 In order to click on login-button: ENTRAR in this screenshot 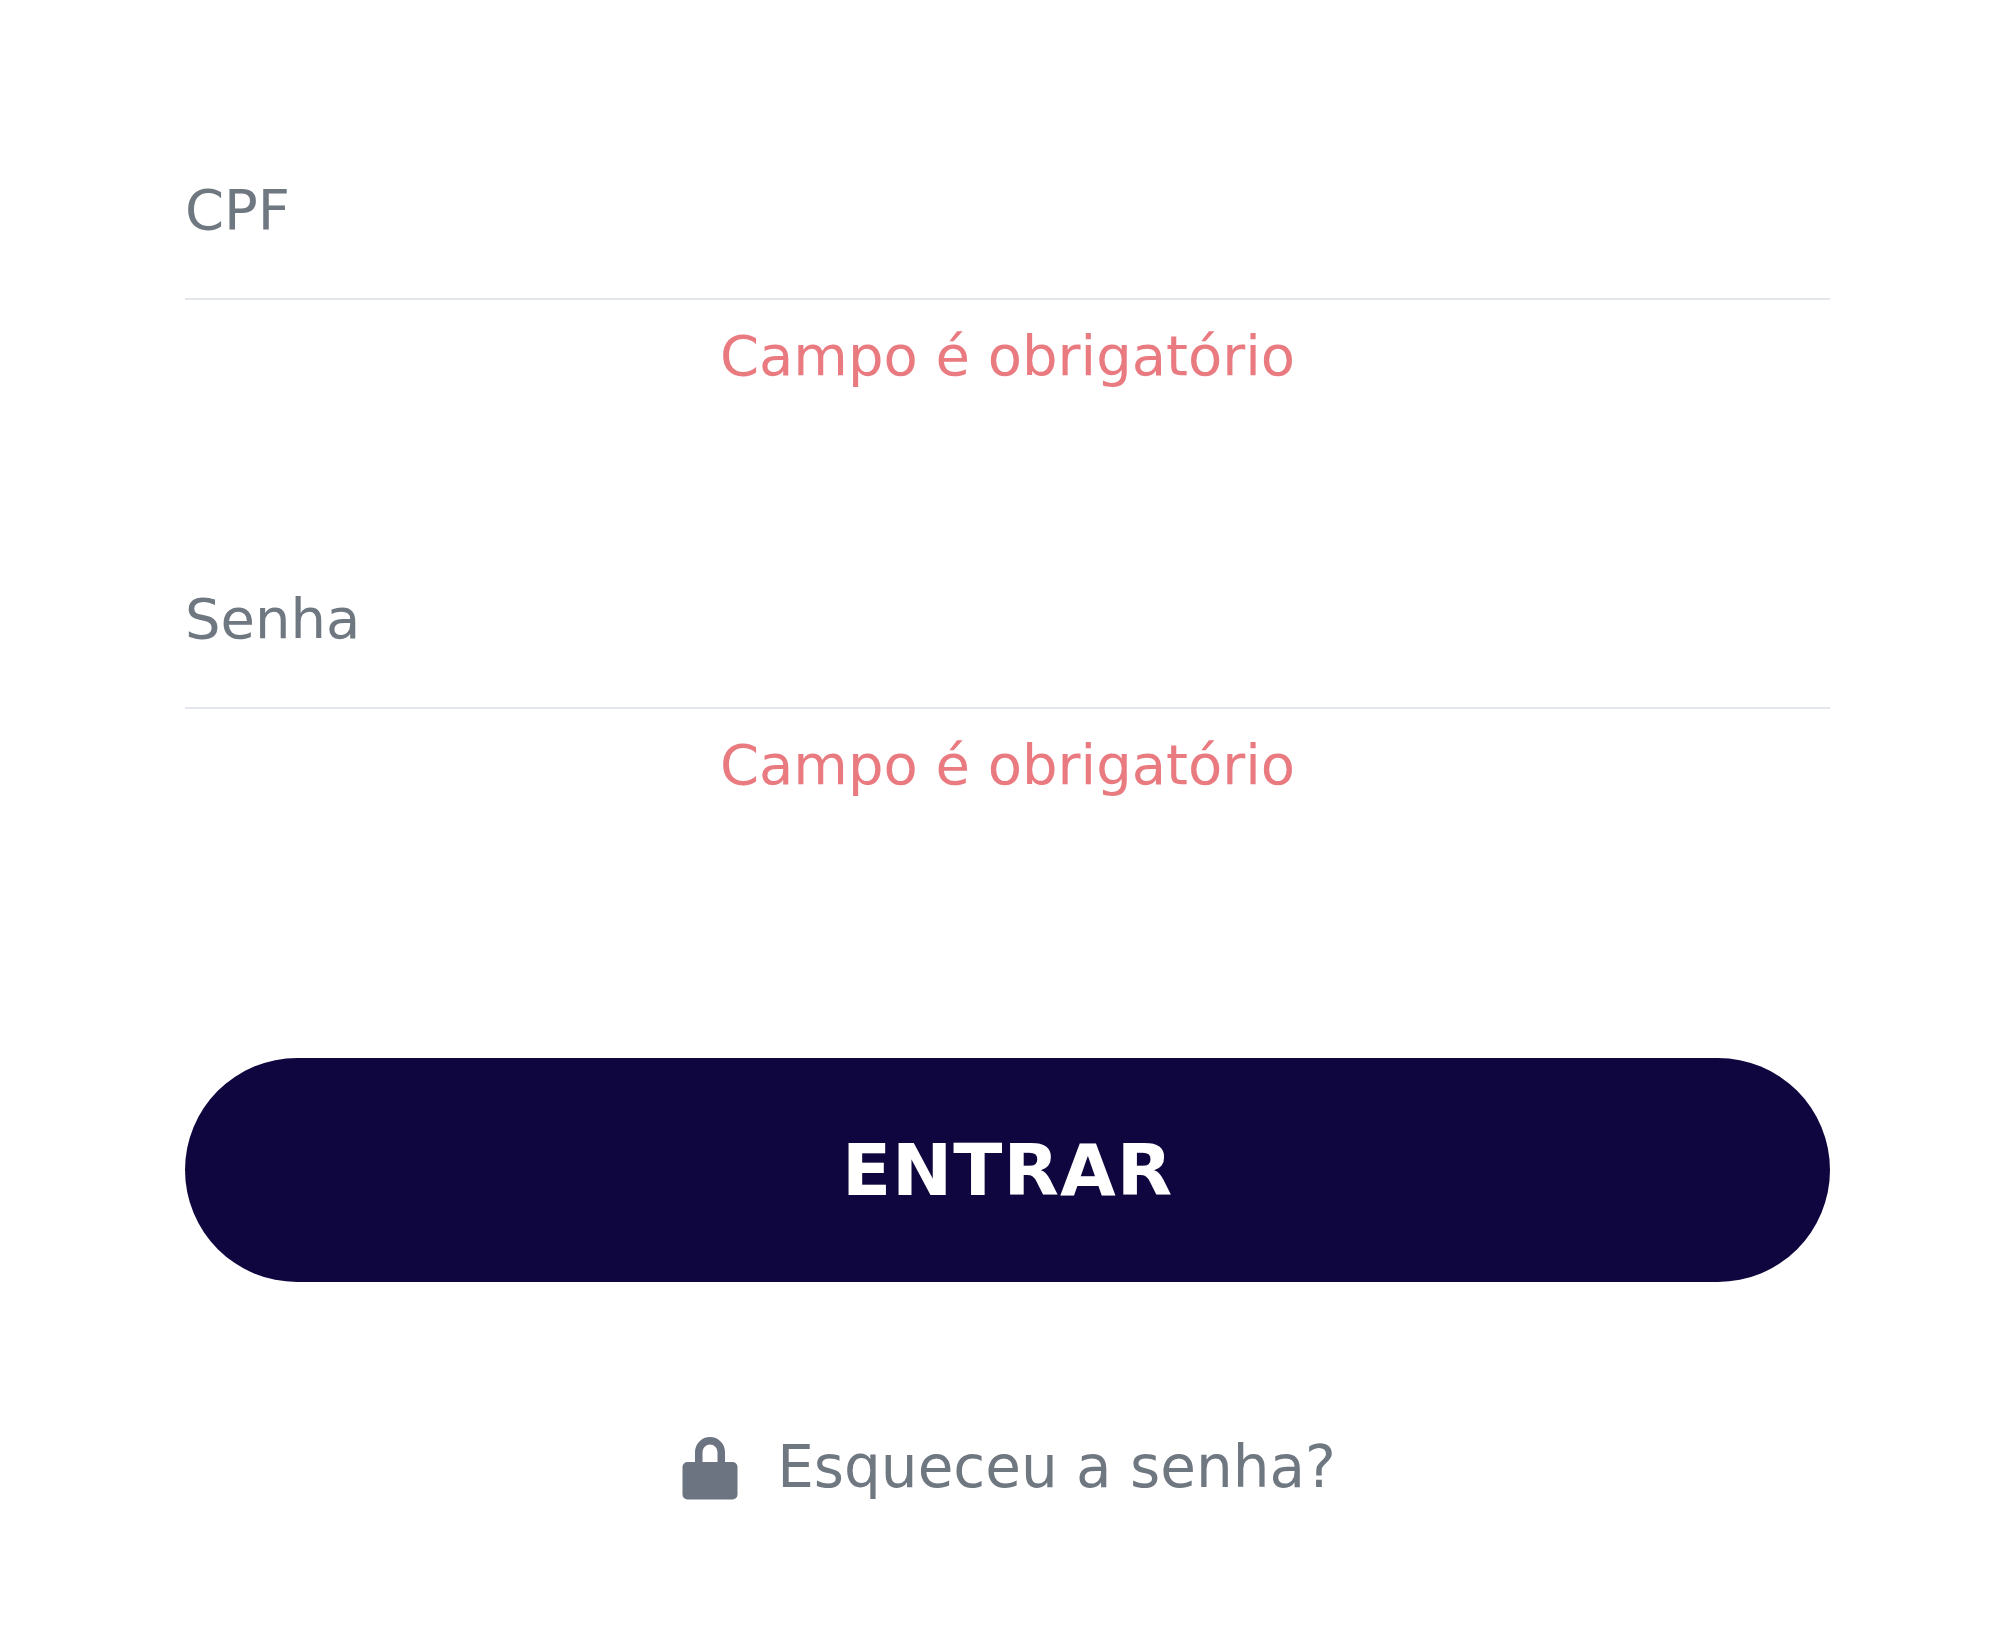, I will do `click(1007, 1170)`.